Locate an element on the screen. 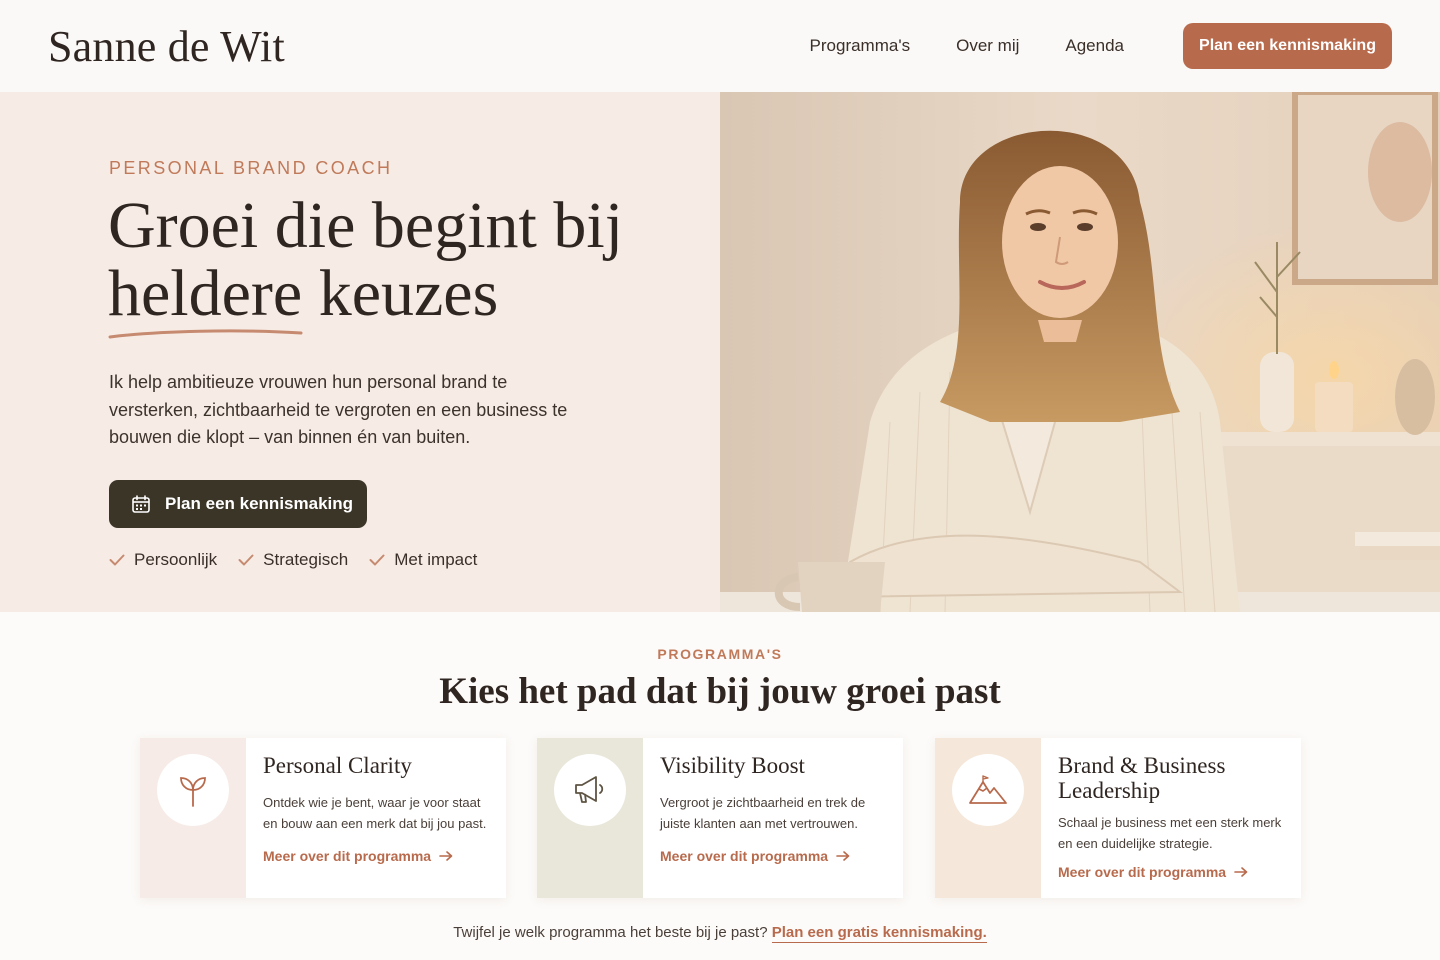  hero-title-line-2: heldere keuzes is located at coordinates (303, 293).